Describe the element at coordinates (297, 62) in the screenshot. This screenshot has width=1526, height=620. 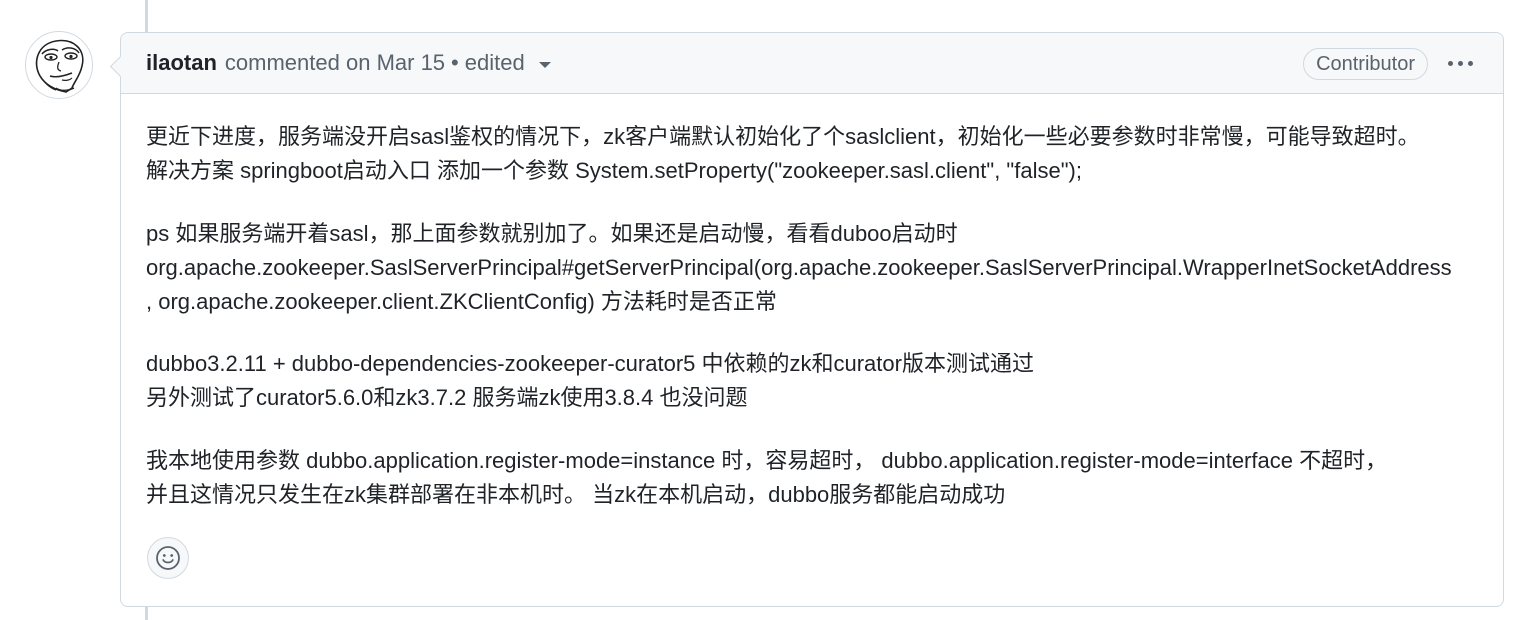
I see `comment-action: commented on` at that location.